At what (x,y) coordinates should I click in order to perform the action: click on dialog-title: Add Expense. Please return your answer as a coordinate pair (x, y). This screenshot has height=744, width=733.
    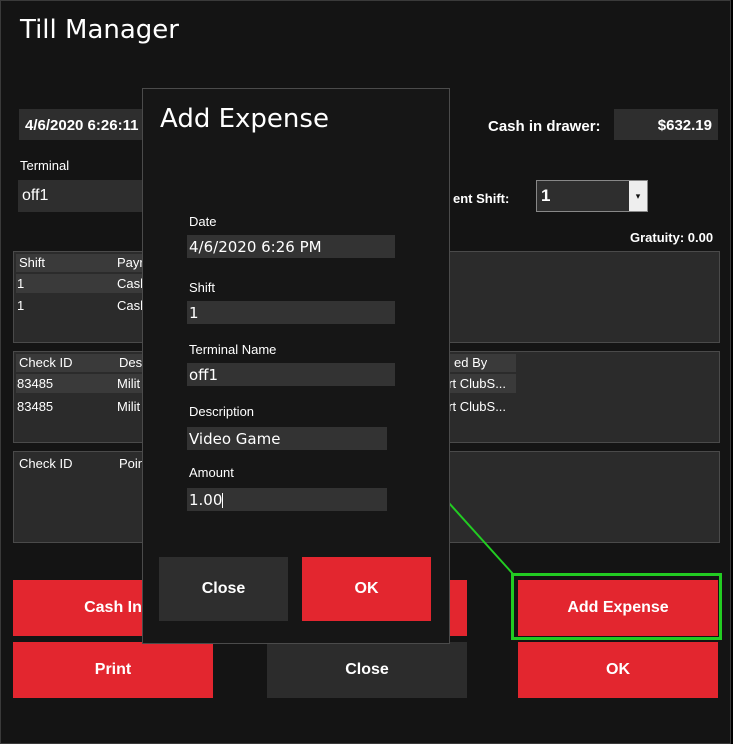
    Looking at the image, I should click on (244, 119).